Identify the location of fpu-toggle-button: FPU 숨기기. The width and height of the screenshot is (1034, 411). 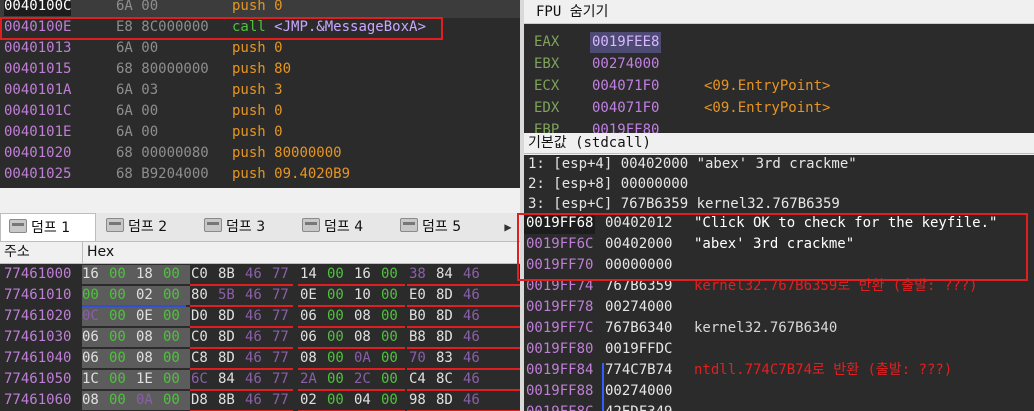
(779, 12).